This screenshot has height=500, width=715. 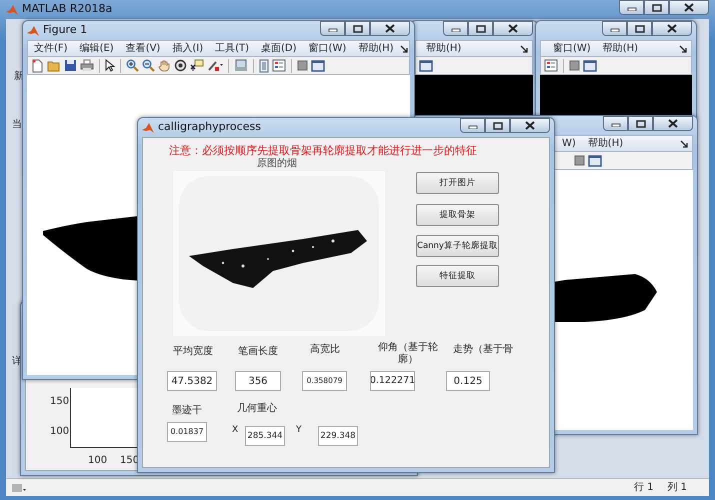 What do you see at coordinates (143, 48) in the screenshot?
I see `menu-item: 查看(V)` at bounding box center [143, 48].